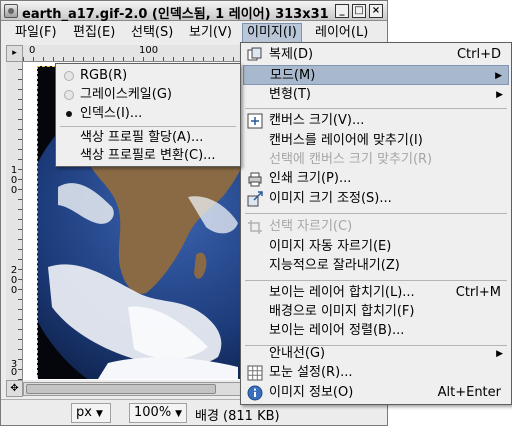 Image resolution: width=512 pixels, height=426 pixels. I want to click on menu-item-crop-to-selection: 선택 자르기(C), so click(376, 227).